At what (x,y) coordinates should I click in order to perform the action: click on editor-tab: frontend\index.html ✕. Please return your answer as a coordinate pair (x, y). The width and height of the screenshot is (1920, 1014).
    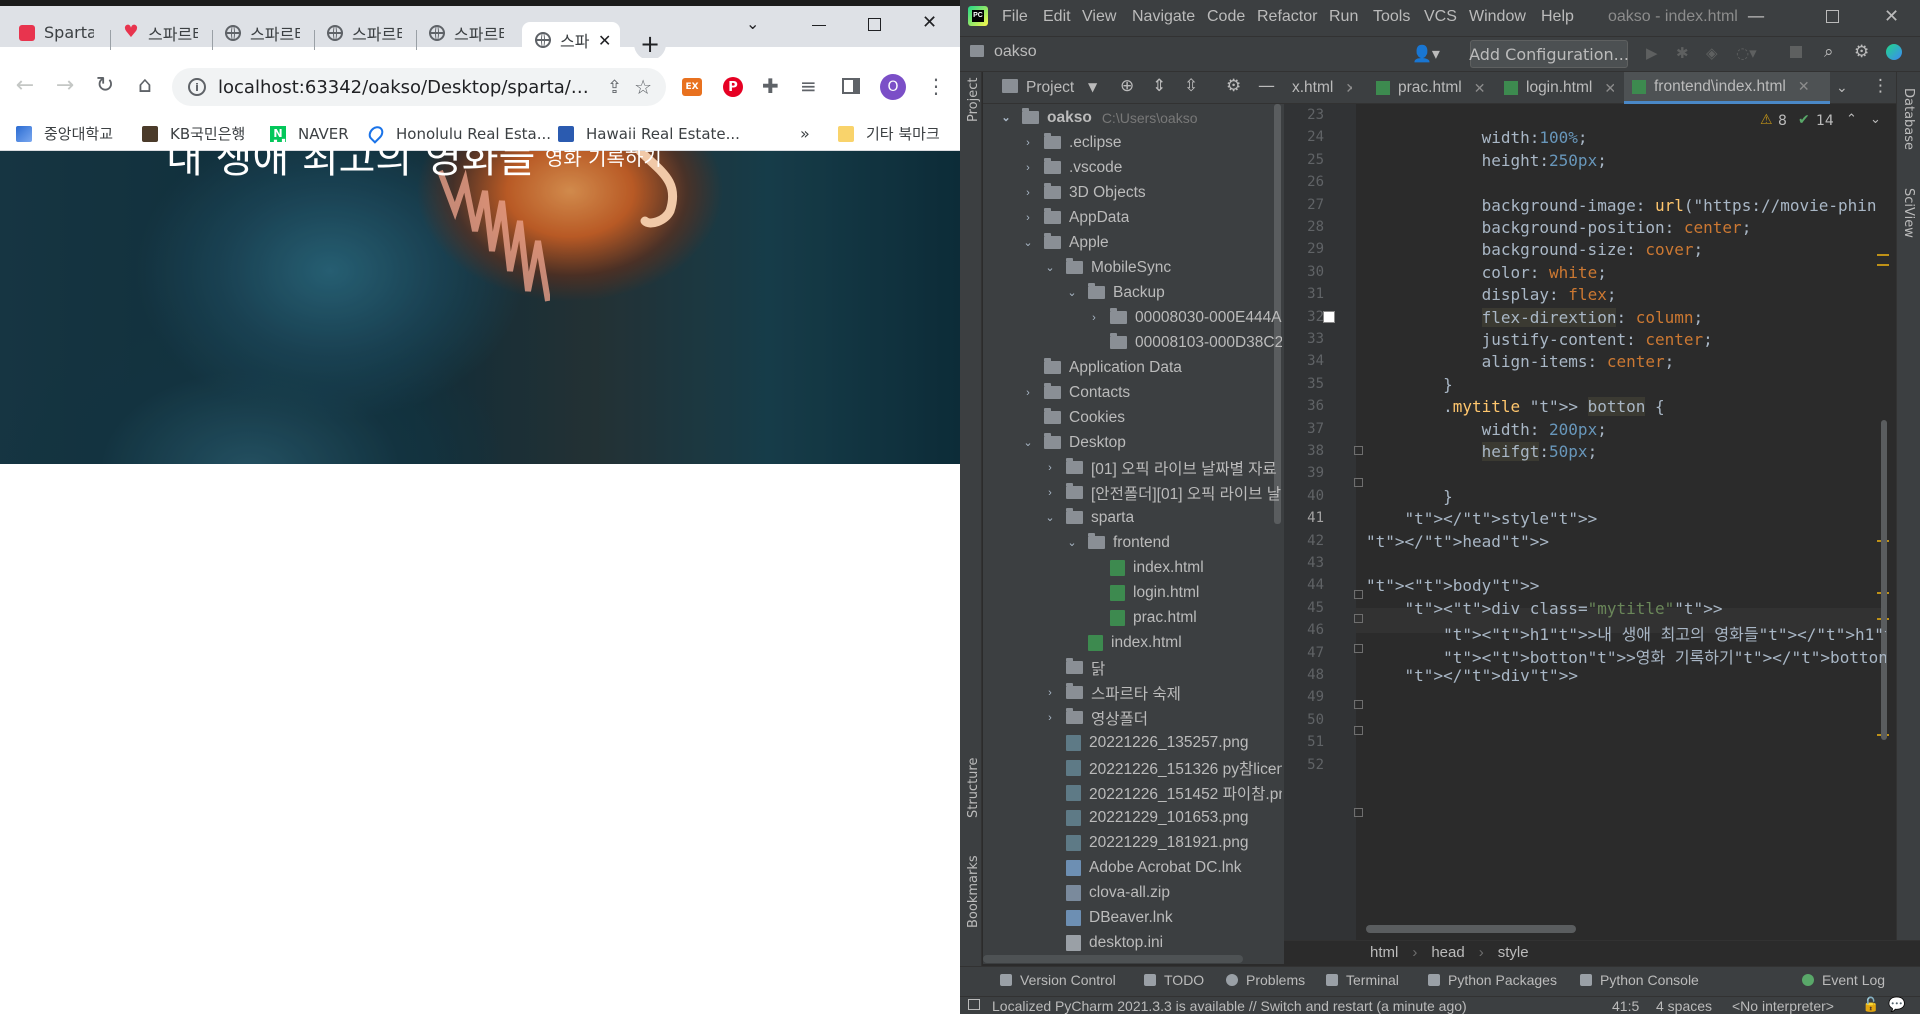
    Looking at the image, I should click on (1727, 88).